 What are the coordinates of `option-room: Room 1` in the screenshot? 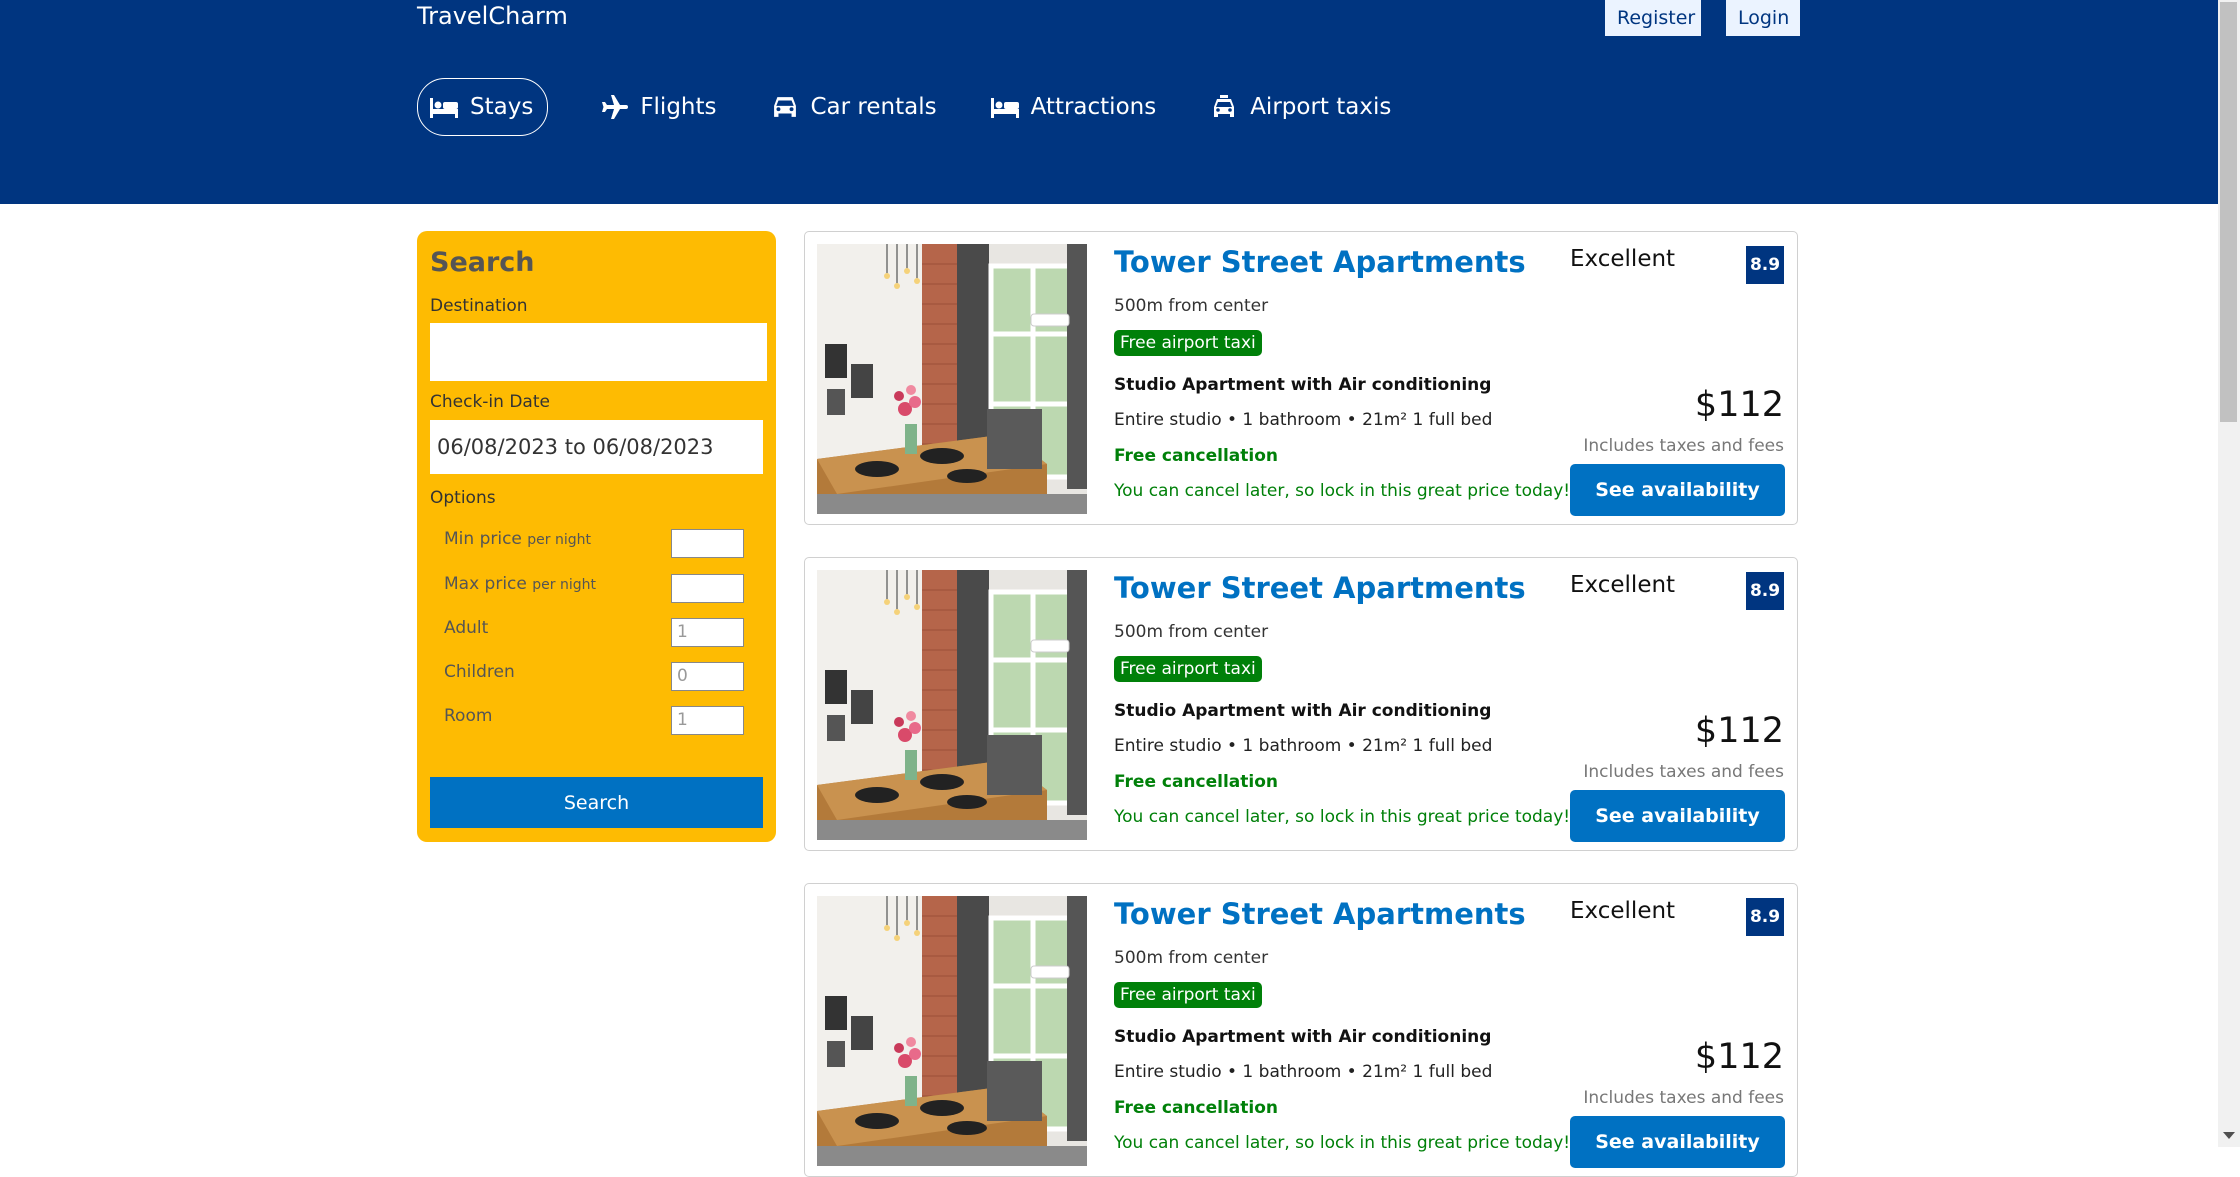 It's located at (604, 722).